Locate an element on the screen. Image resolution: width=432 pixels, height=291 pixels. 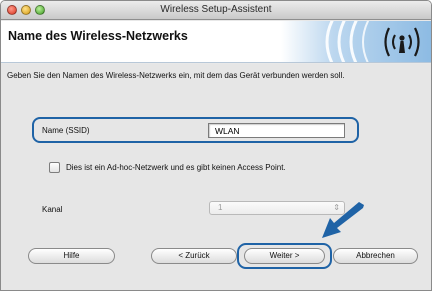
page-header: Name des Wireless-Netzwerks is located at coordinates (216, 42).